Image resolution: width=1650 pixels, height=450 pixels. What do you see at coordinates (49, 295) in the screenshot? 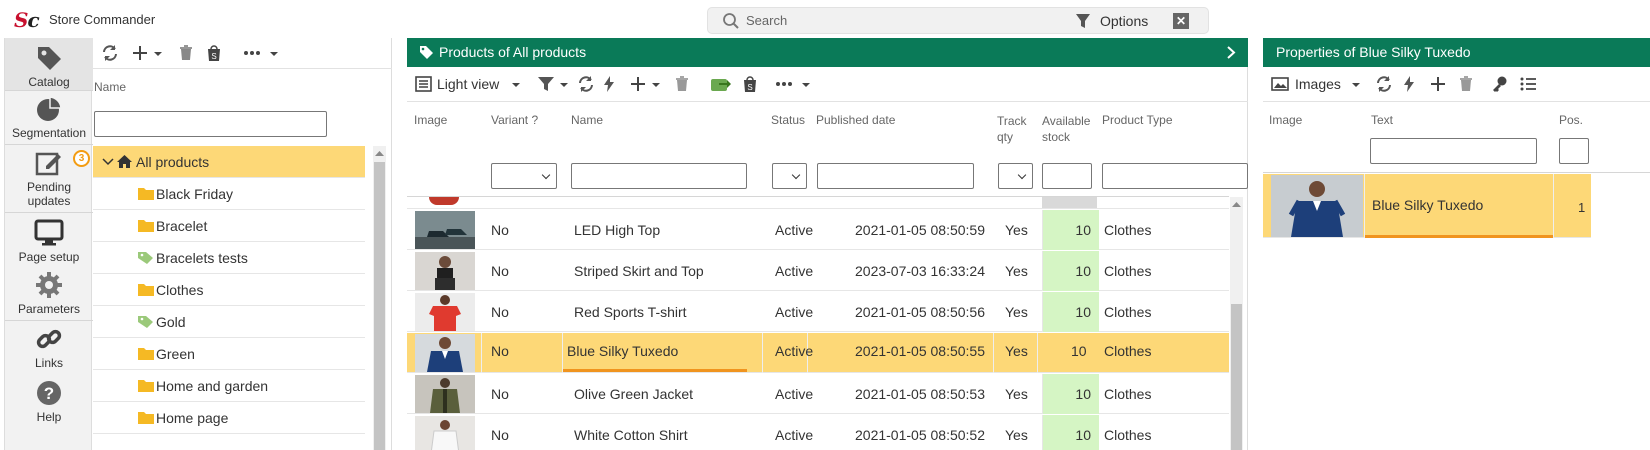
I see `nav-parameters: Parameters` at bounding box center [49, 295].